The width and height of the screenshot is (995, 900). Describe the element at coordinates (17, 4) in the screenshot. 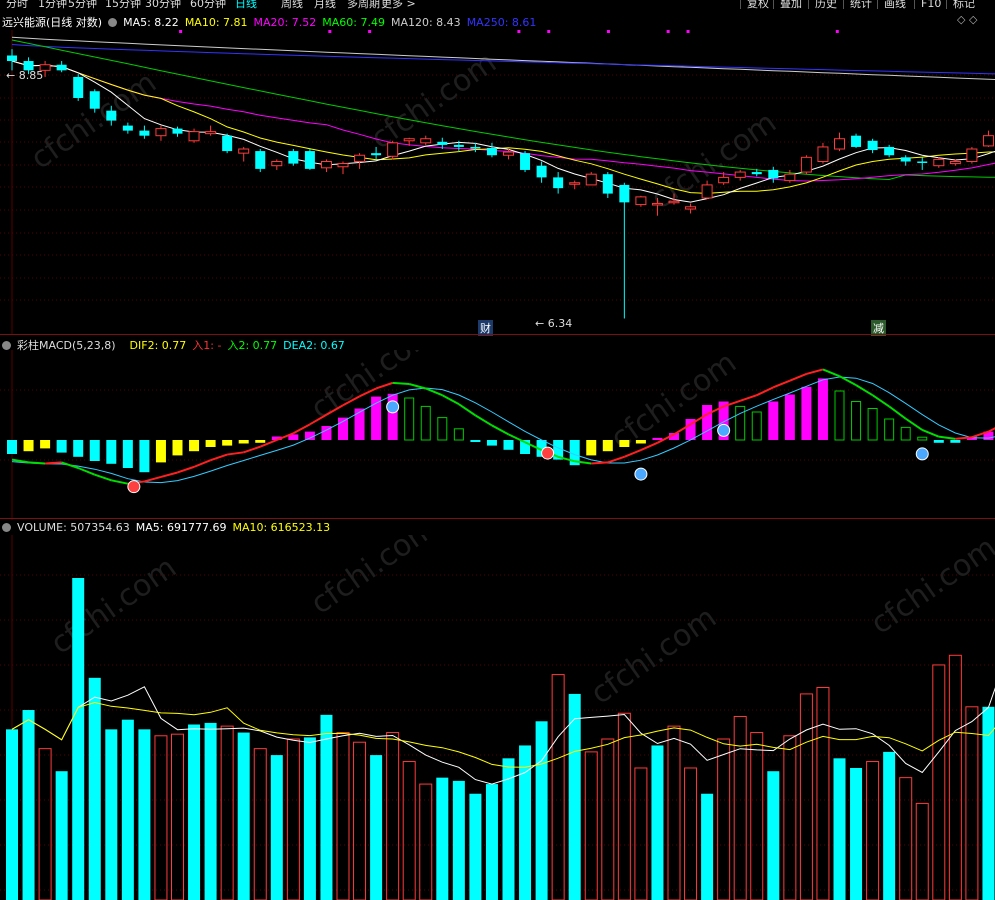

I see `period-tab-0: 分时` at that location.